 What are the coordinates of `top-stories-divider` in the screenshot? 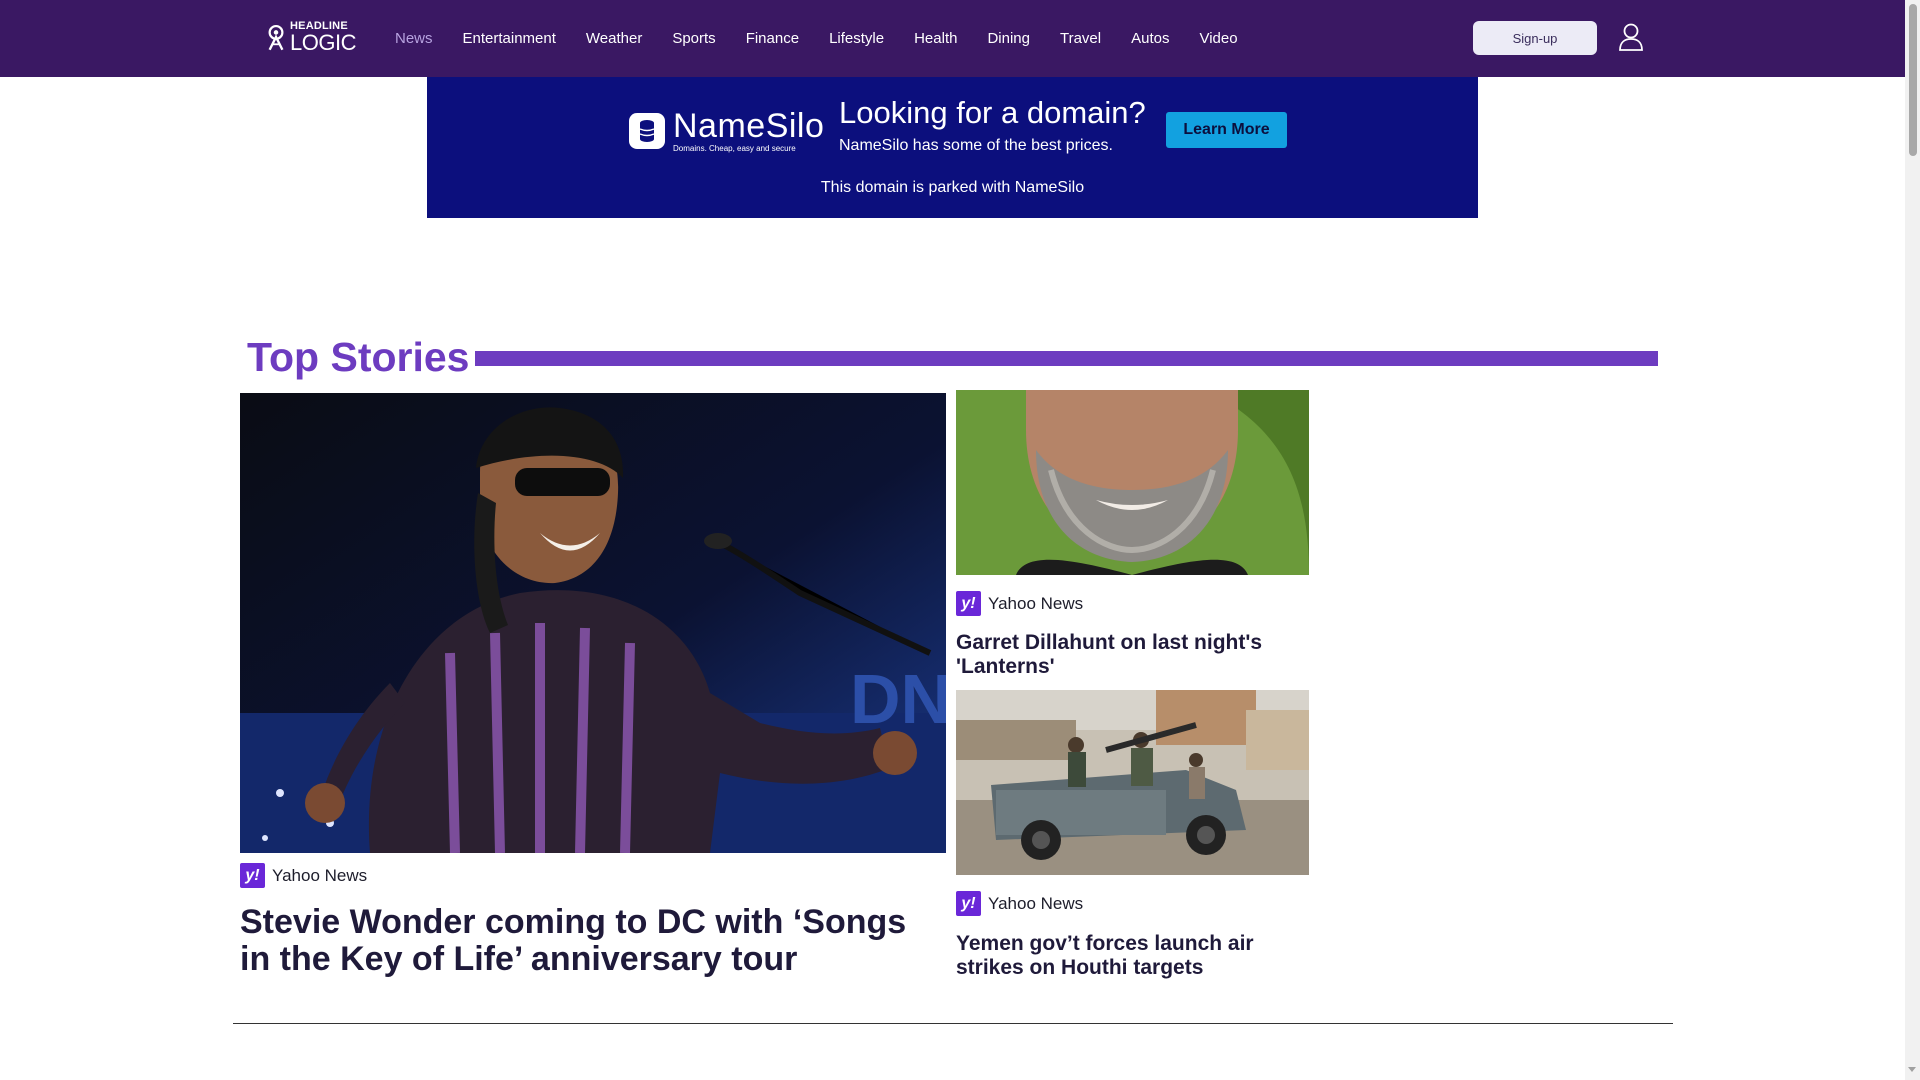 It's located at (1066, 358).